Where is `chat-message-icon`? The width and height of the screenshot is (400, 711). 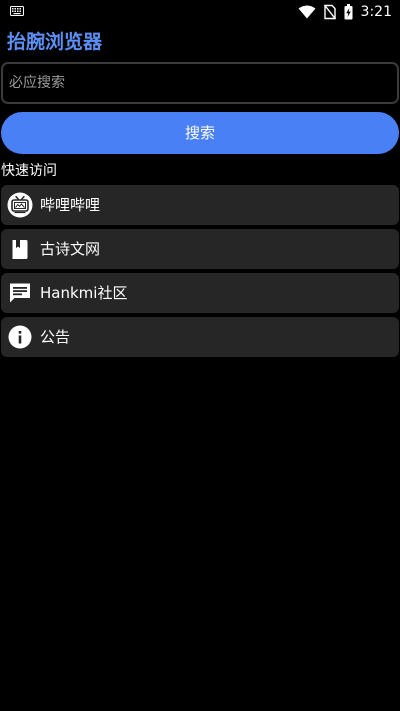 chat-message-icon is located at coordinates (20, 293).